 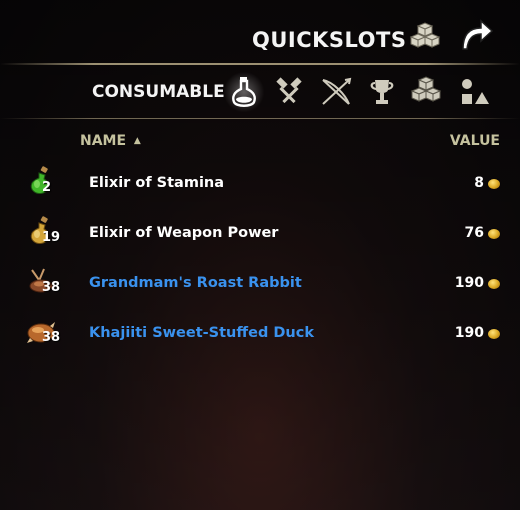 I want to click on list-item: 2 Elixir of Stamina 8, so click(x=260, y=184).